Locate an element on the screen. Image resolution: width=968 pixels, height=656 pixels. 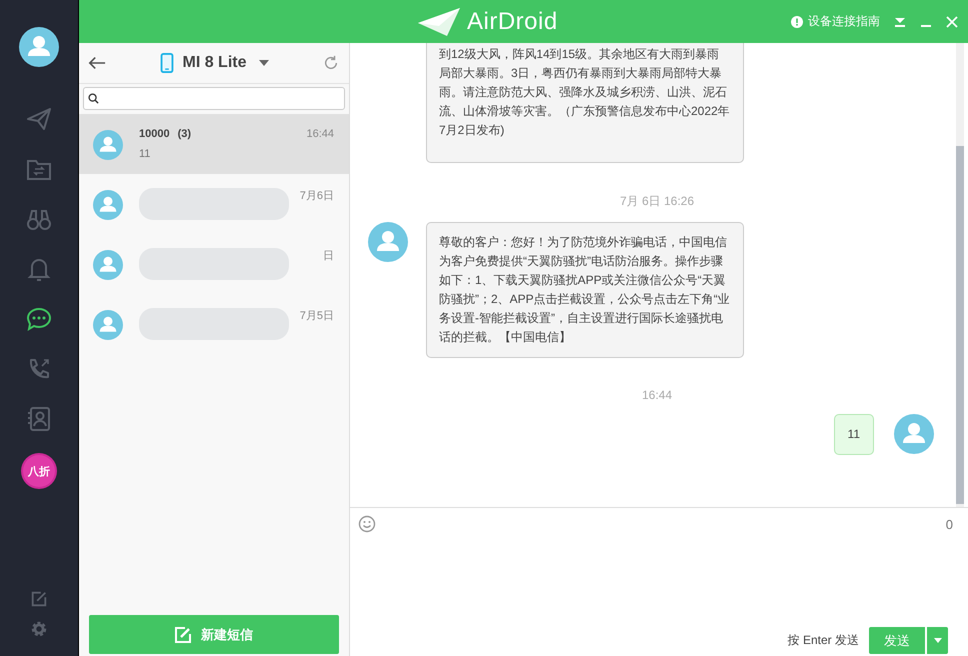
send-options-button is located at coordinates (937, 640).